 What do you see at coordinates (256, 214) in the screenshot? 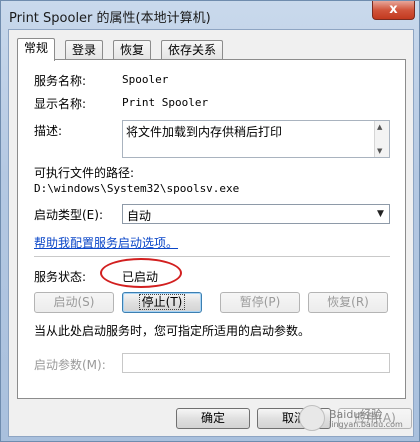
I see `startup-type-select: 自动 ▼` at bounding box center [256, 214].